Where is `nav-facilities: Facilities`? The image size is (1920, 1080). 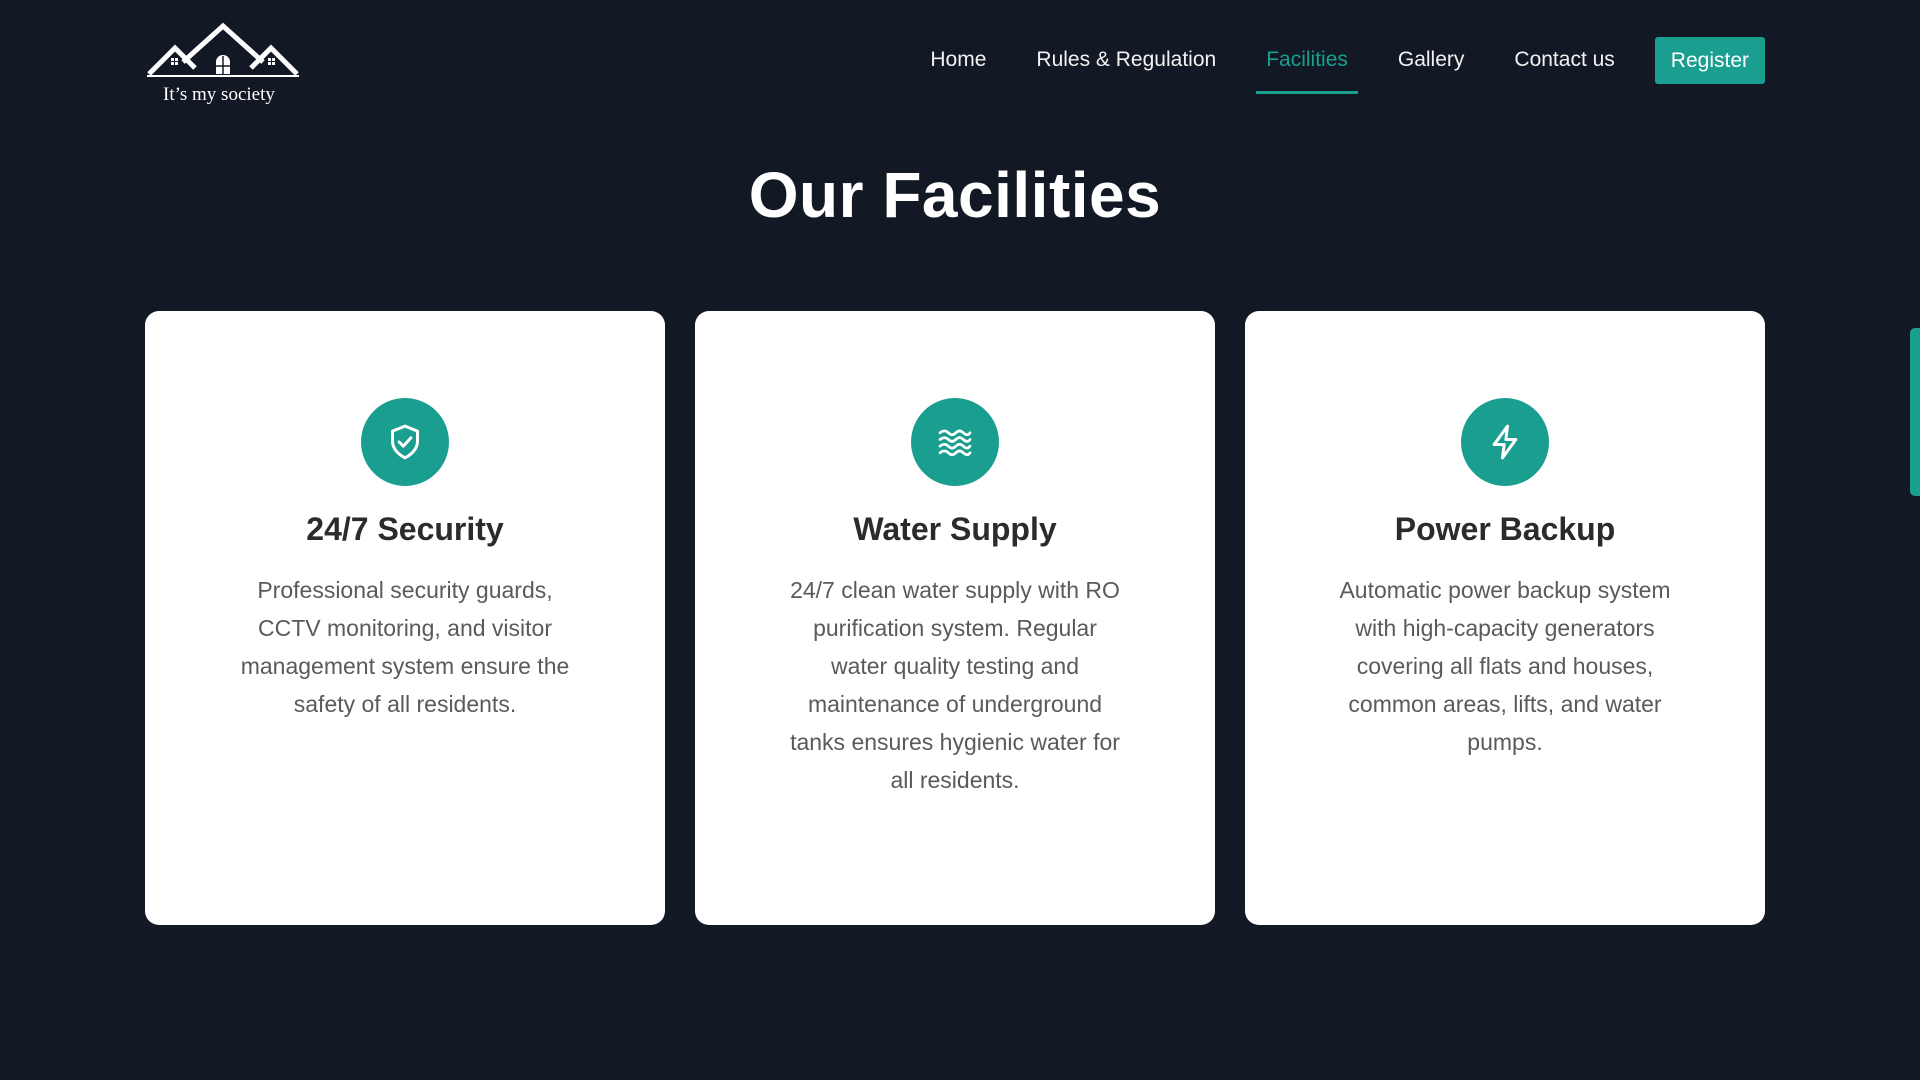
nav-facilities: Facilities is located at coordinates (1307, 65).